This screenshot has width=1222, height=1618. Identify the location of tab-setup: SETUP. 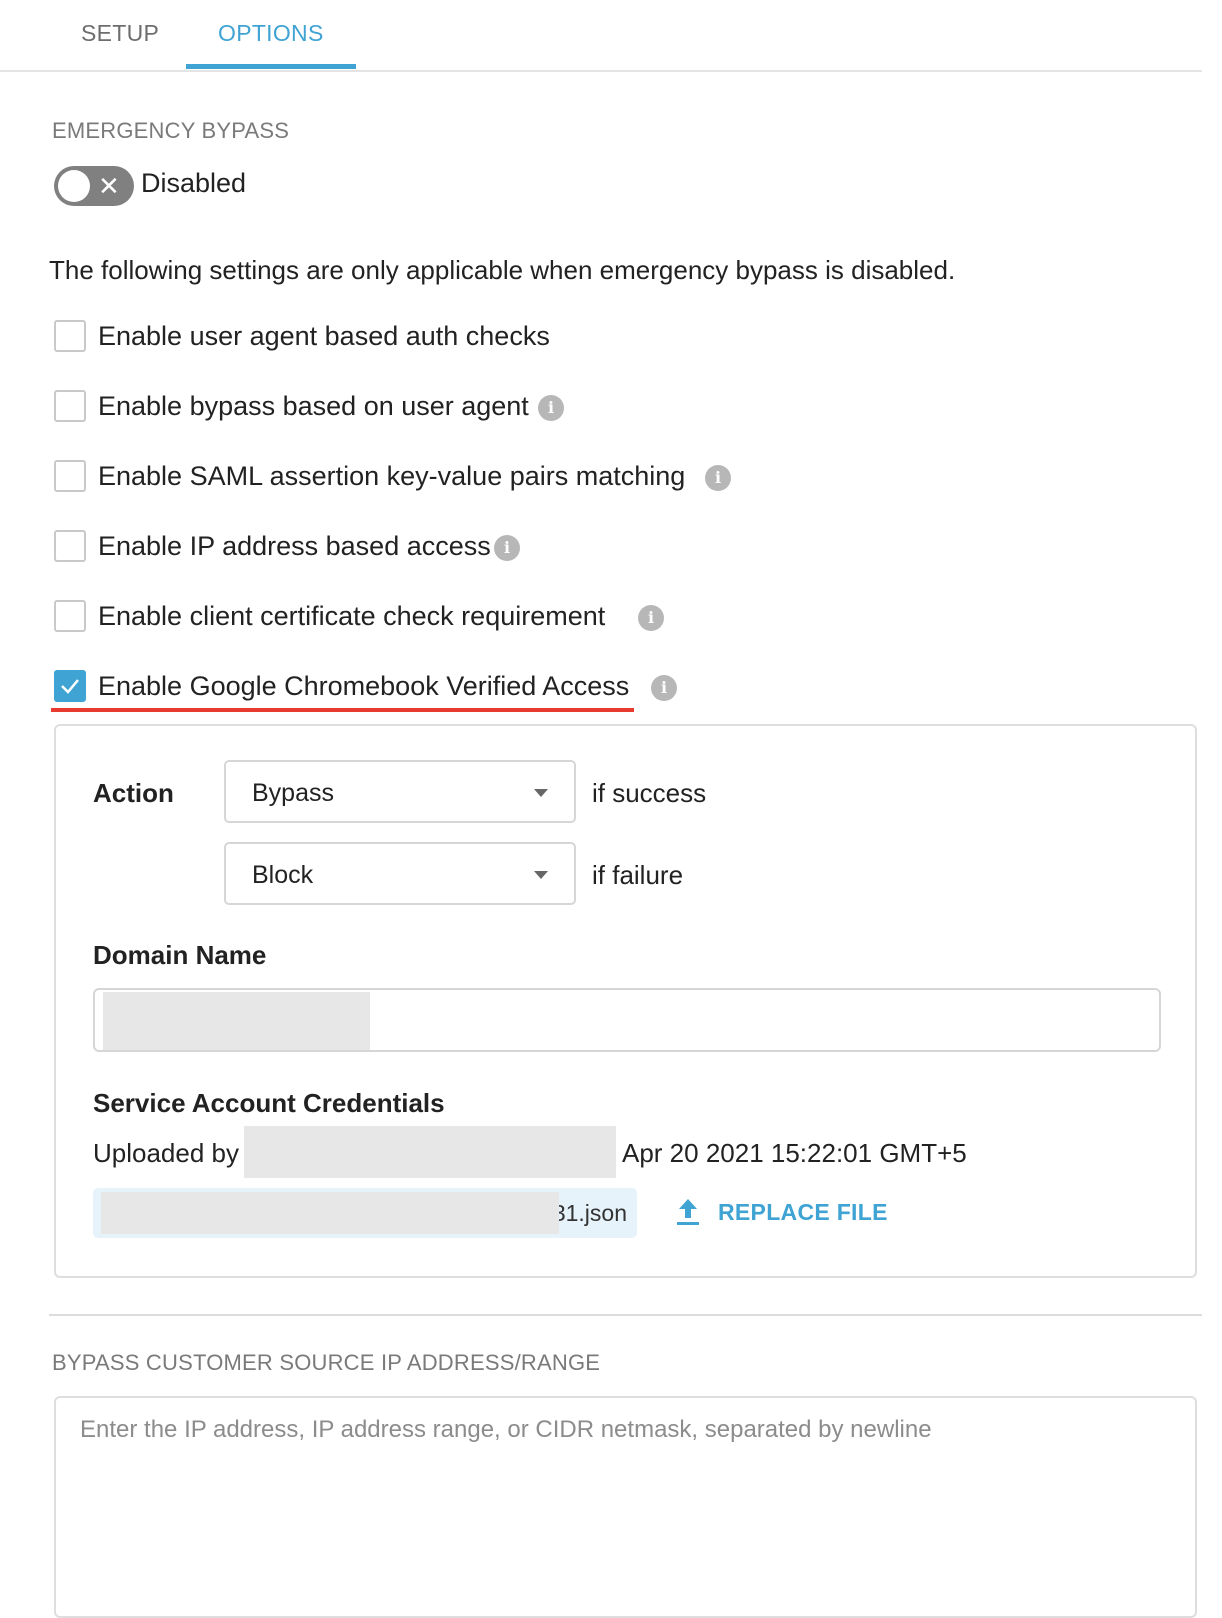
(120, 33).